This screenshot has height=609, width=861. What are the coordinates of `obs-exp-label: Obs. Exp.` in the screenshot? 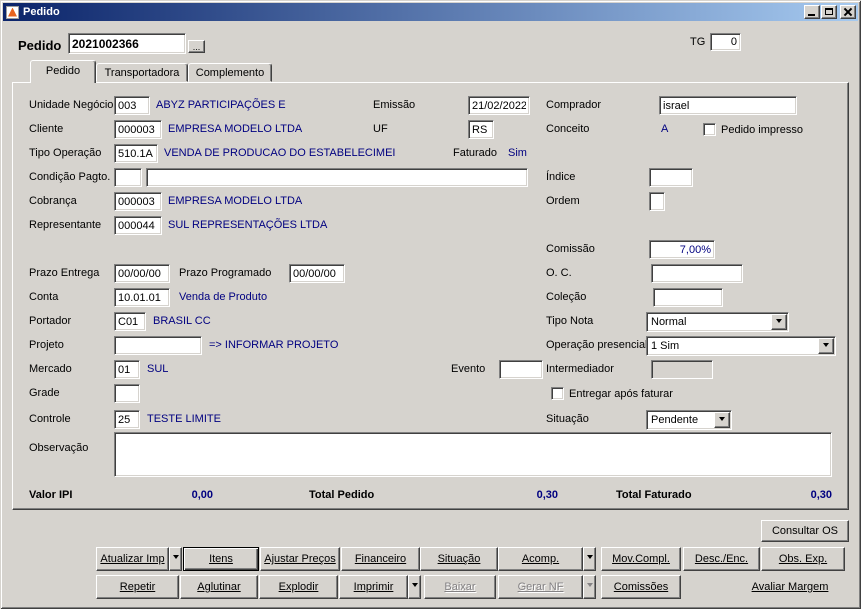 It's located at (803, 559).